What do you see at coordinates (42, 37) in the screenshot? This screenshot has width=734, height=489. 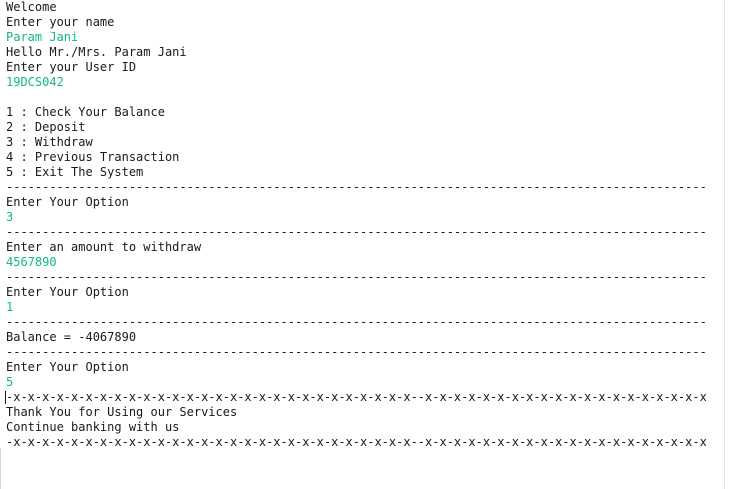 I see `user-input-line: Param Jani` at bounding box center [42, 37].